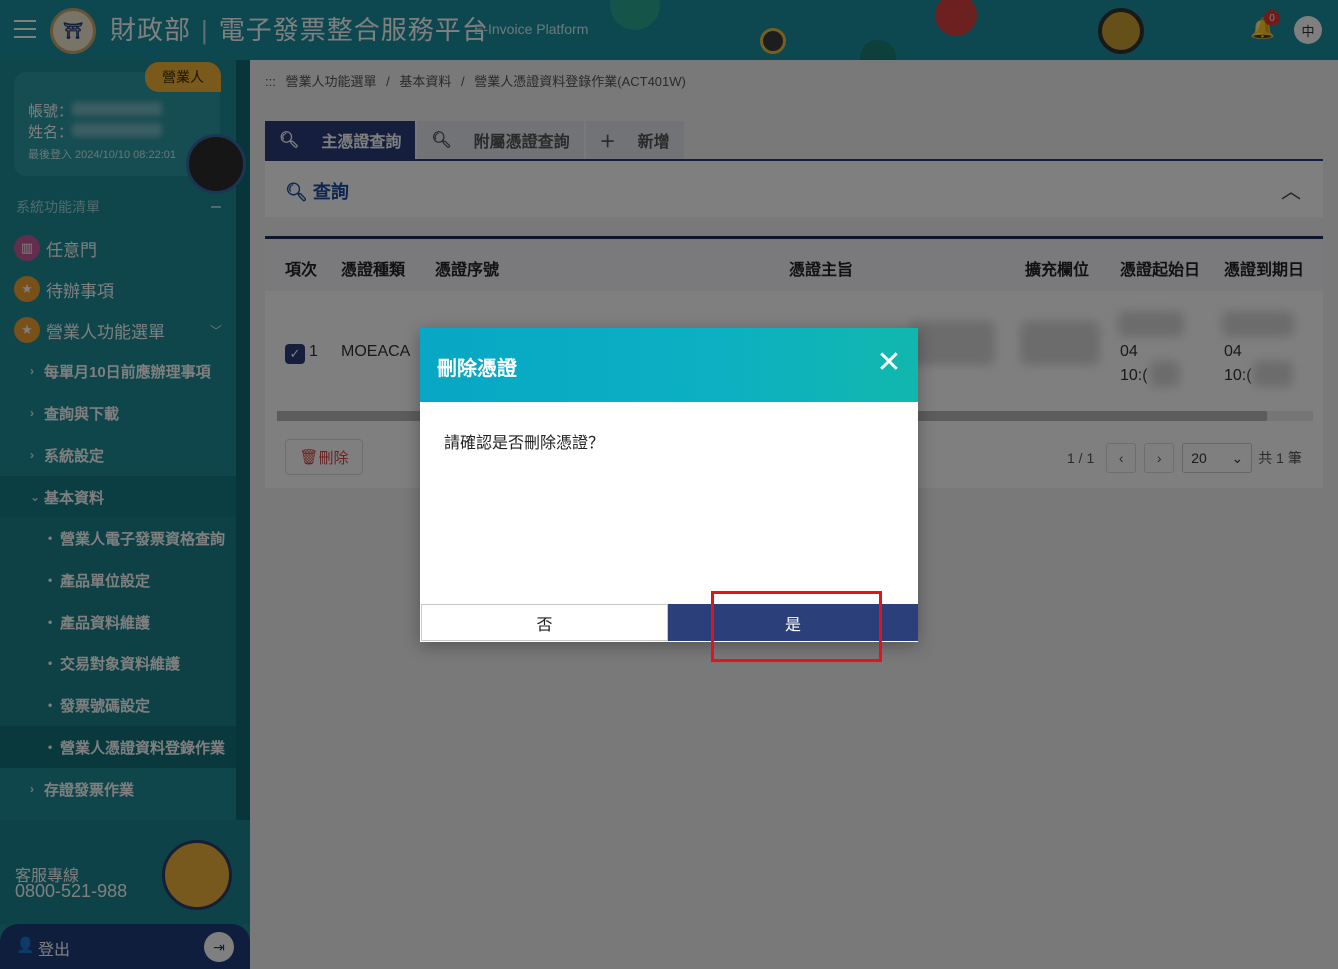 This screenshot has width=1338, height=969. What do you see at coordinates (544, 622) in the screenshot?
I see `no-button: 否` at bounding box center [544, 622].